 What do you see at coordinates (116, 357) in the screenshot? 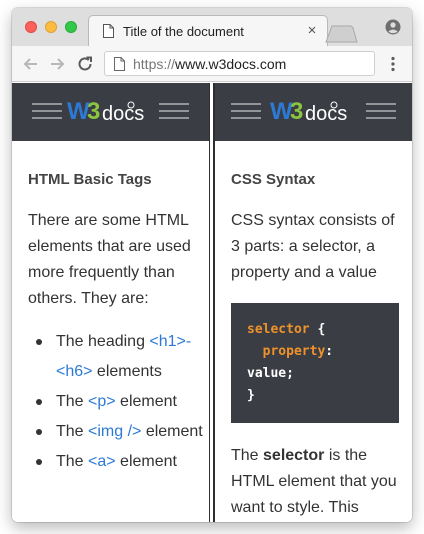
I see `list-item: The heading <h1>-<h6> elements` at bounding box center [116, 357].